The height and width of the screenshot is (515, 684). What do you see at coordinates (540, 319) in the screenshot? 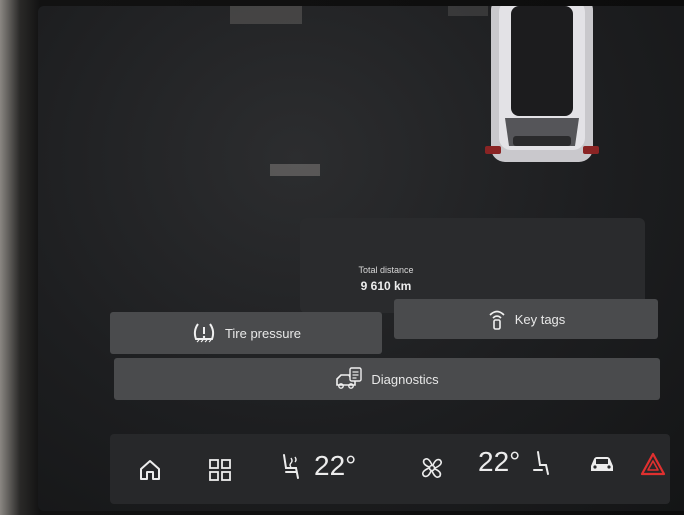
I see `key-tags-label: Key tags` at bounding box center [540, 319].